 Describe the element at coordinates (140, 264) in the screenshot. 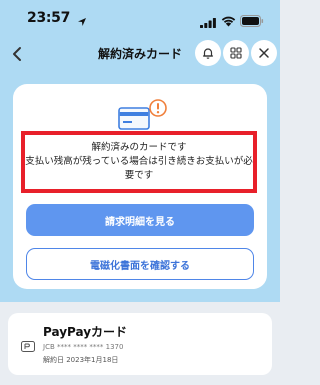

I see `check-electronic-docs-button: 電磁化書面を確認する` at that location.